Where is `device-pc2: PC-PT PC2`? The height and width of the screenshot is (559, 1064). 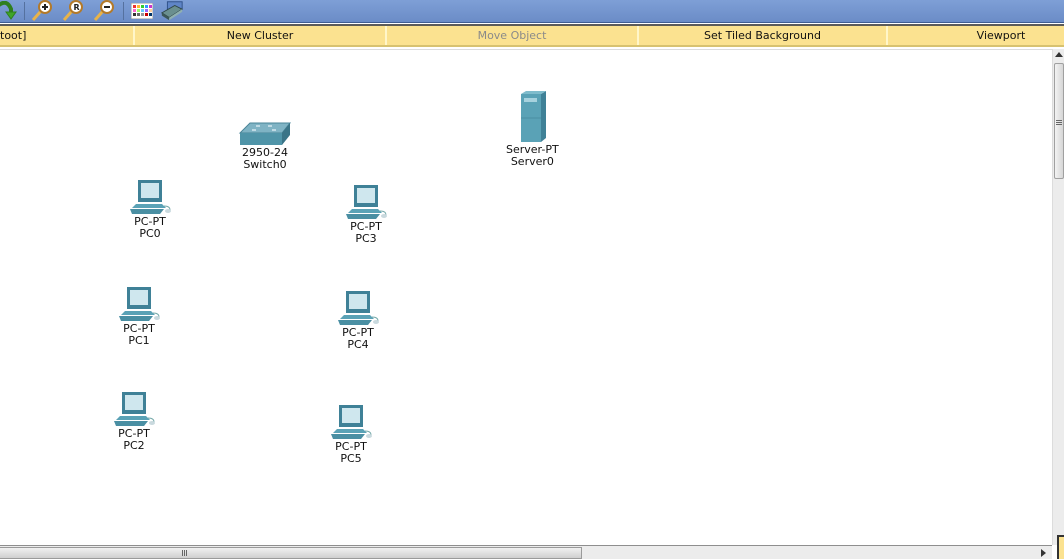 device-pc2: PC-PT PC2 is located at coordinates (134, 421).